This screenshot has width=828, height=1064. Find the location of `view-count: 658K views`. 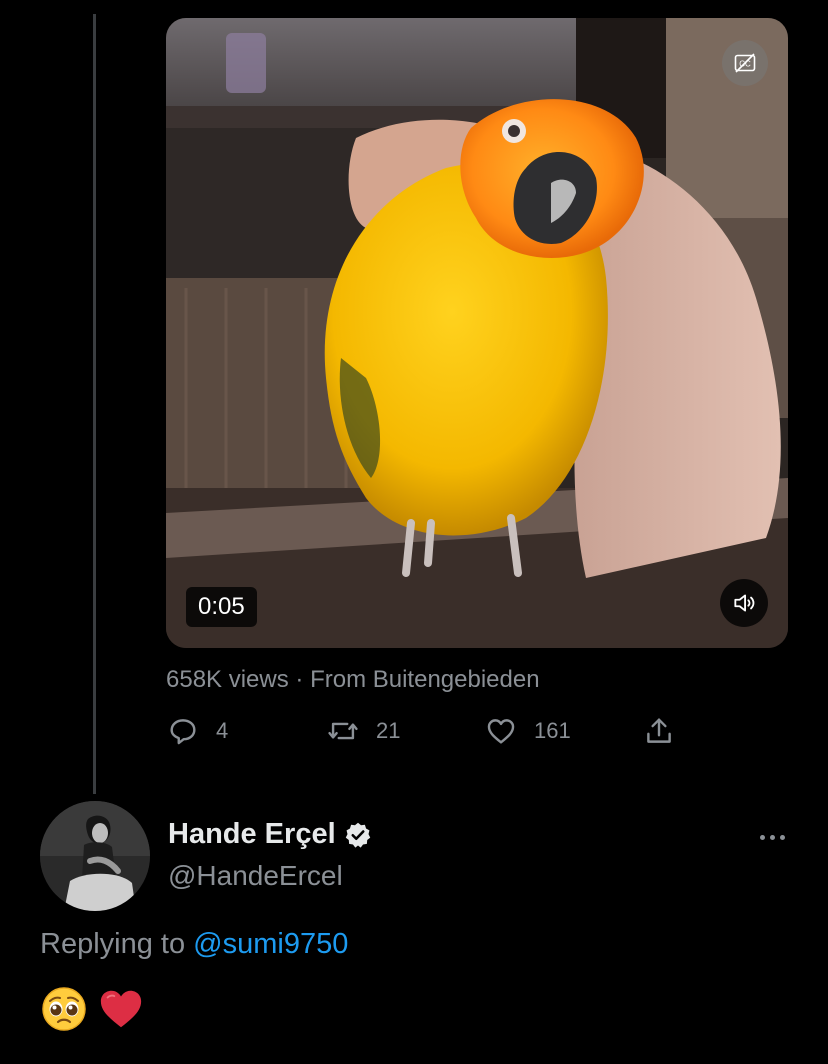

view-count: 658K views is located at coordinates (227, 679).